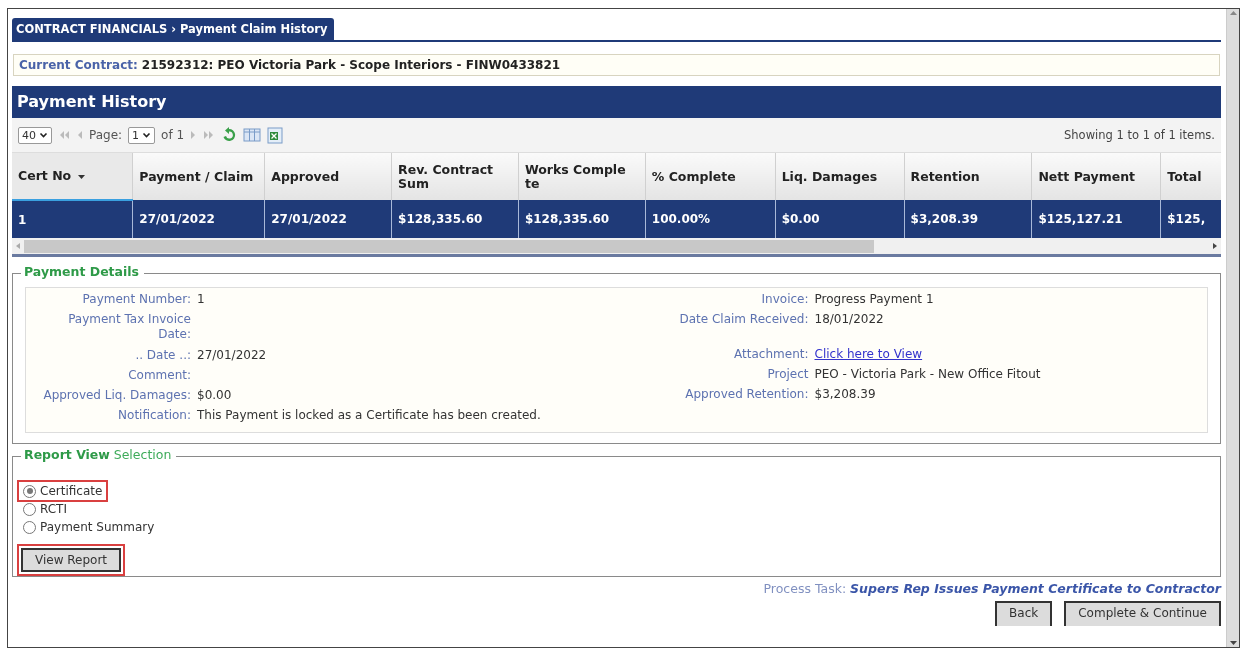  I want to click on field-label: Payment Number:, so click(136, 299).